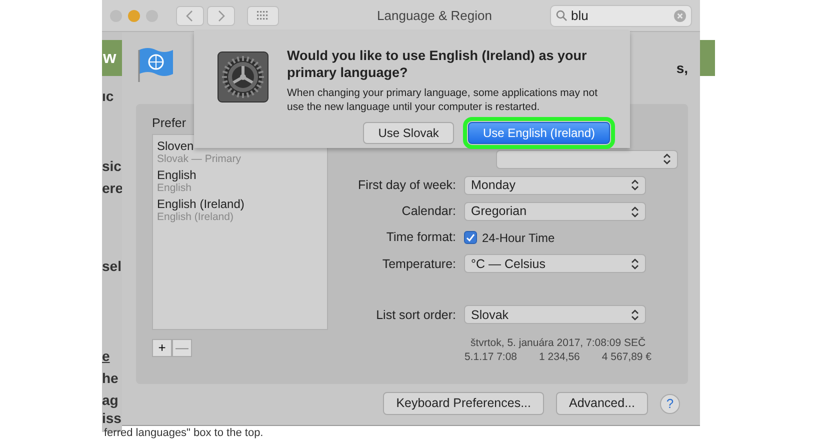  Describe the element at coordinates (627, 357) in the screenshot. I see `sample-text: 4 567,89 €` at that location.